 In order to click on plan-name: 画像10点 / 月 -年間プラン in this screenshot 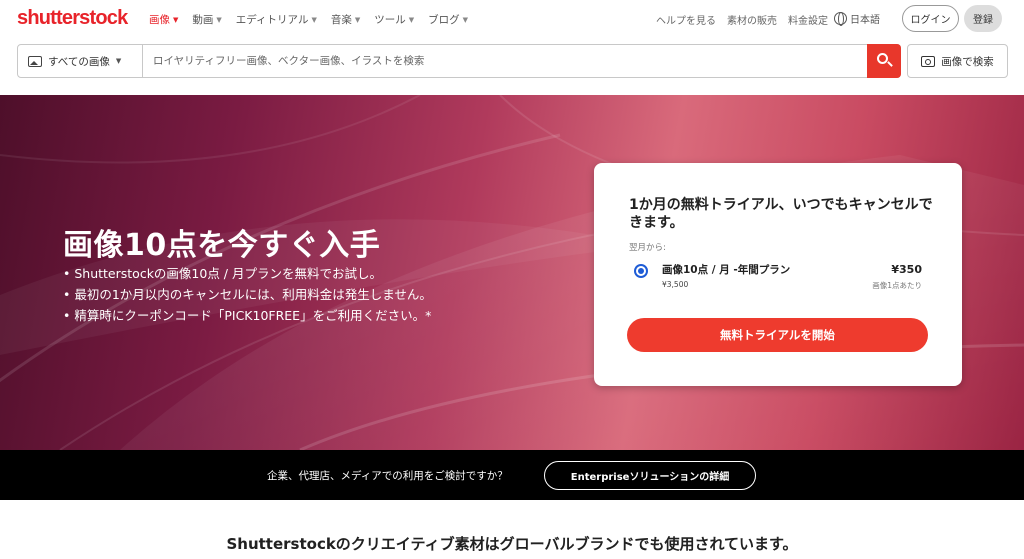, I will do `click(726, 269)`.